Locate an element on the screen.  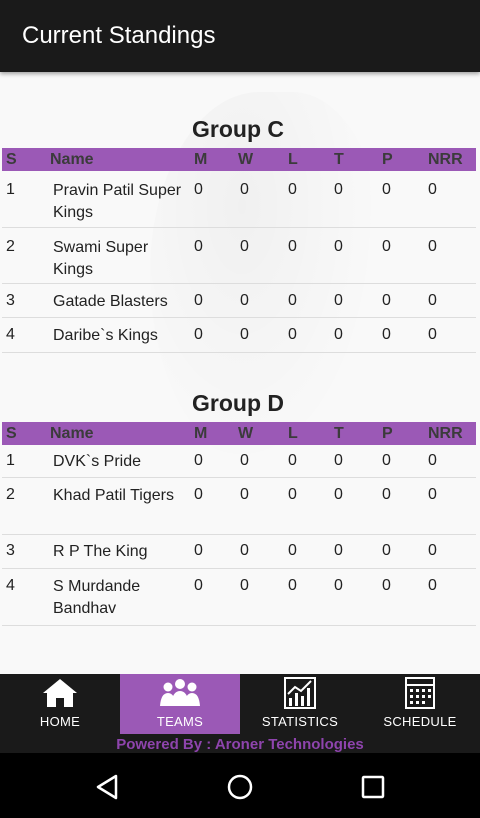
tab-statistics: STATISTICS is located at coordinates (300, 704).